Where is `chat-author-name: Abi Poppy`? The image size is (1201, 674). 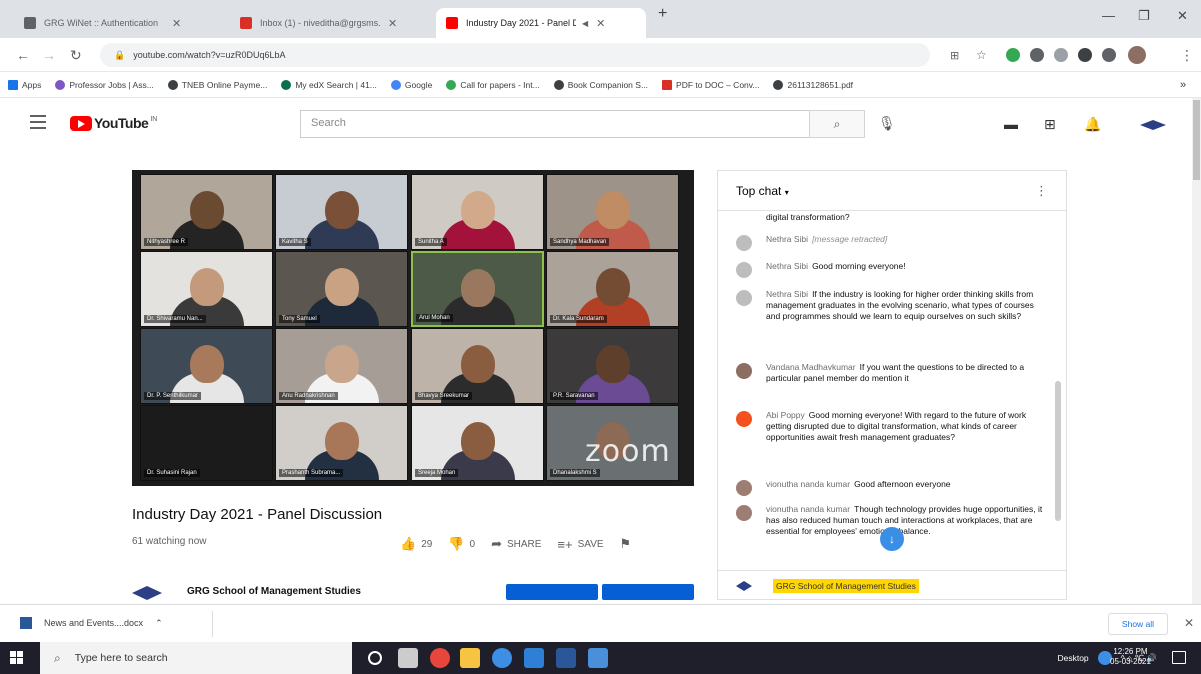
chat-author-name: Abi Poppy is located at coordinates (785, 415).